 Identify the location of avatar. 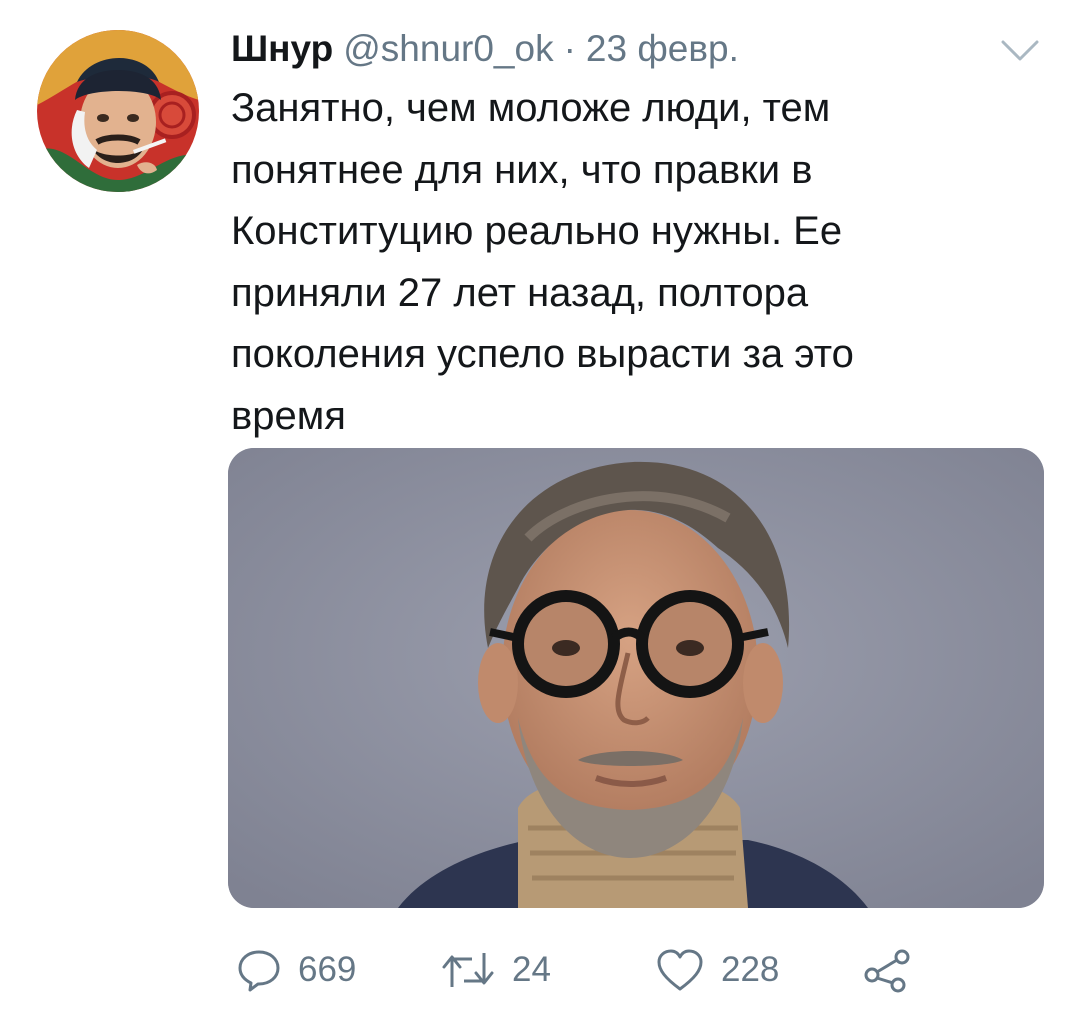
(118, 111).